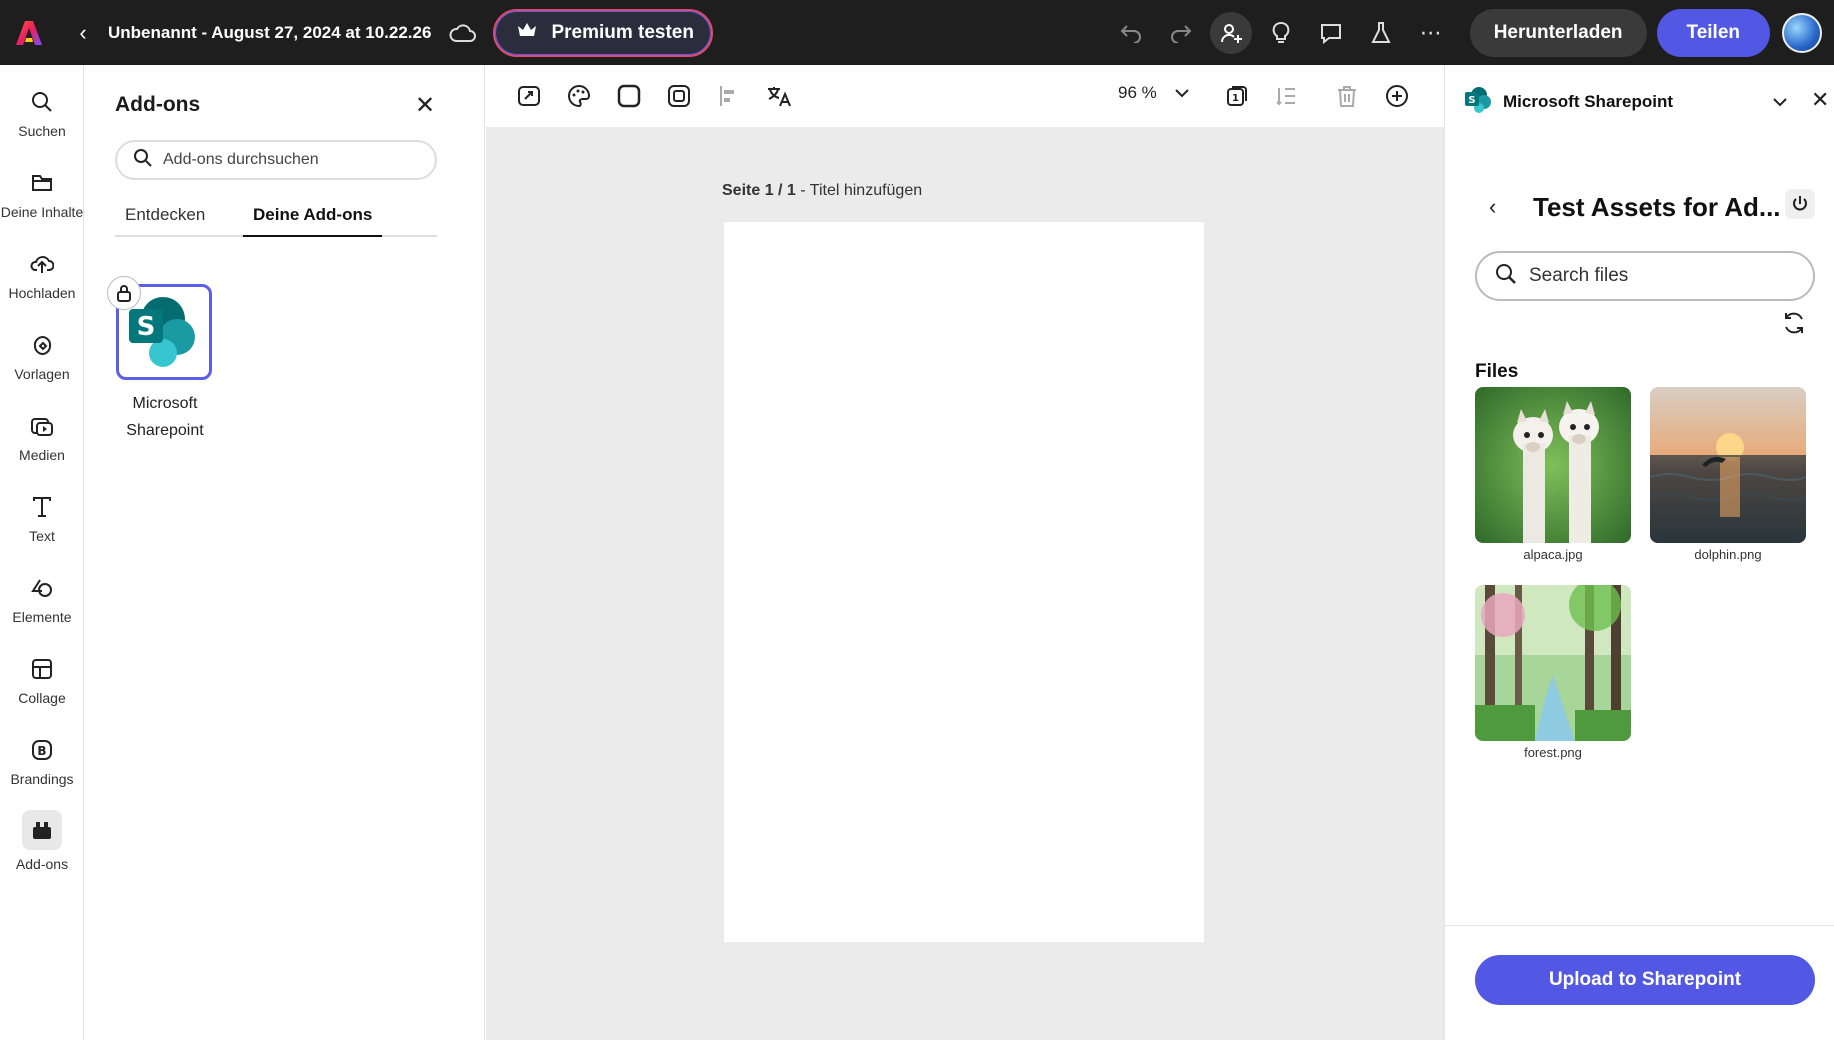  I want to click on chevron-down-icon, so click(1182, 93).